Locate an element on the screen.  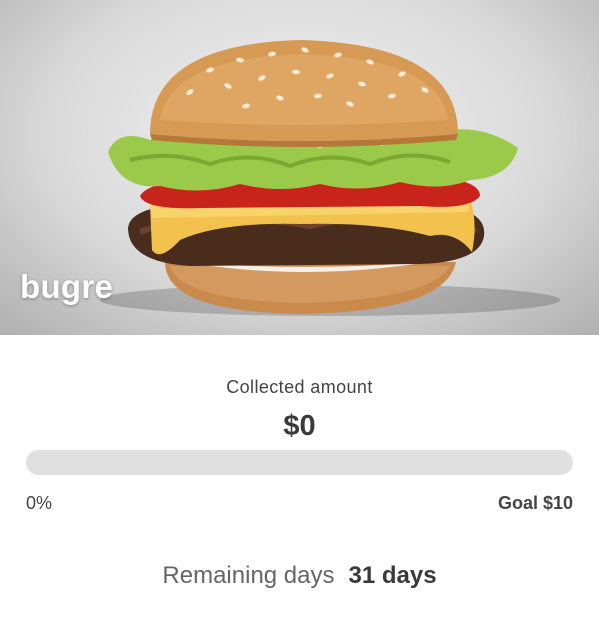
goal-amount-label: Goal $10 is located at coordinates (535, 503).